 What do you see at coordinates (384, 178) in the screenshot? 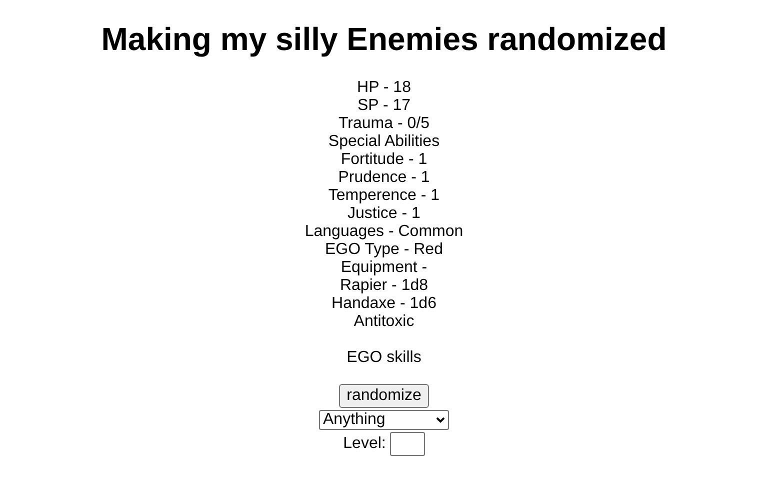
I see `stat-line: Prudence - 1` at bounding box center [384, 178].